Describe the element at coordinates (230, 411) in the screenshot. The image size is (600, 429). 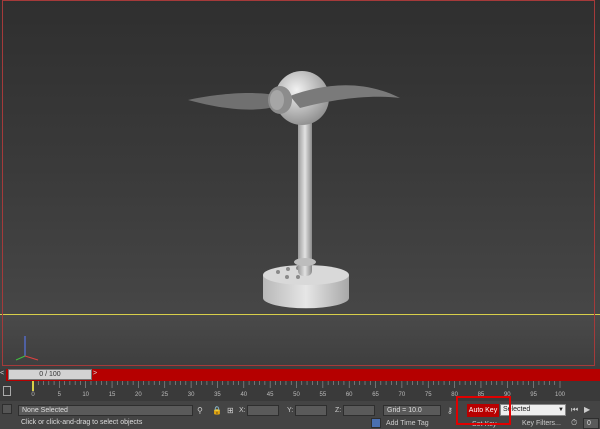
I see `absolute-mode-icon: ⊞` at that location.